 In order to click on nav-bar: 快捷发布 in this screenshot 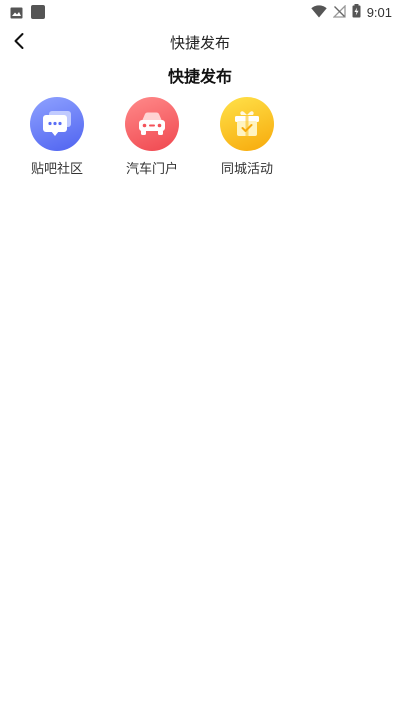, I will do `click(200, 41)`.